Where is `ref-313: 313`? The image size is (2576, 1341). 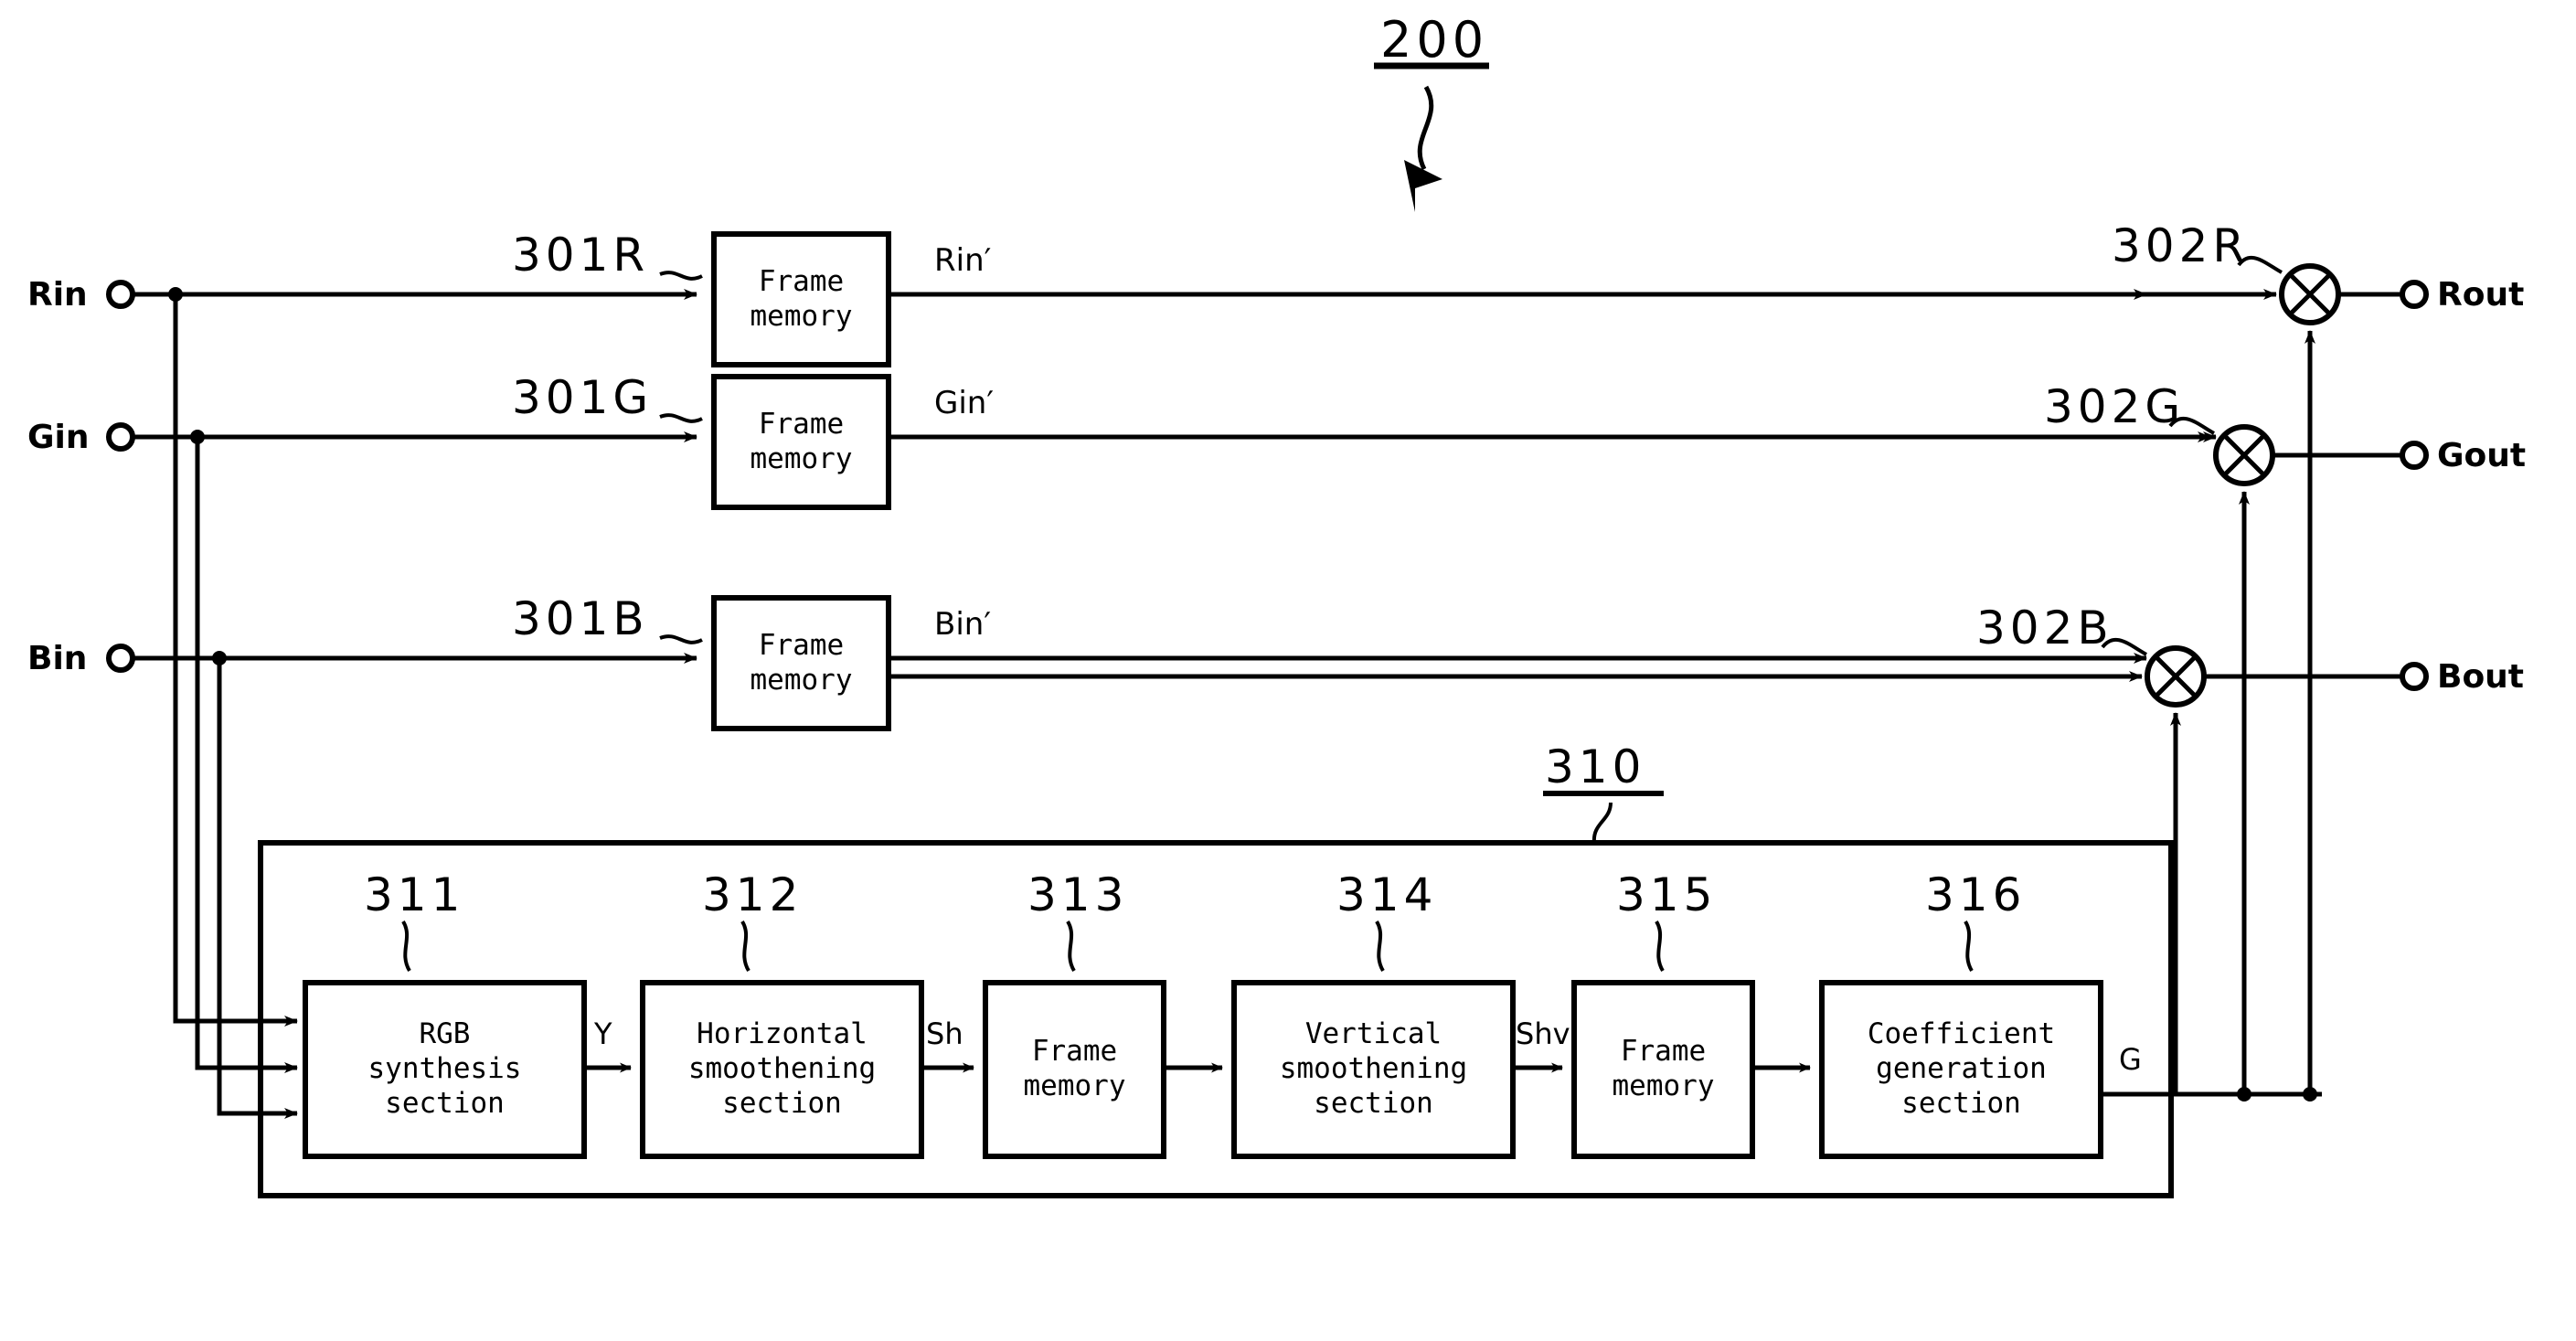
ref-313: 313 is located at coordinates (1078, 895).